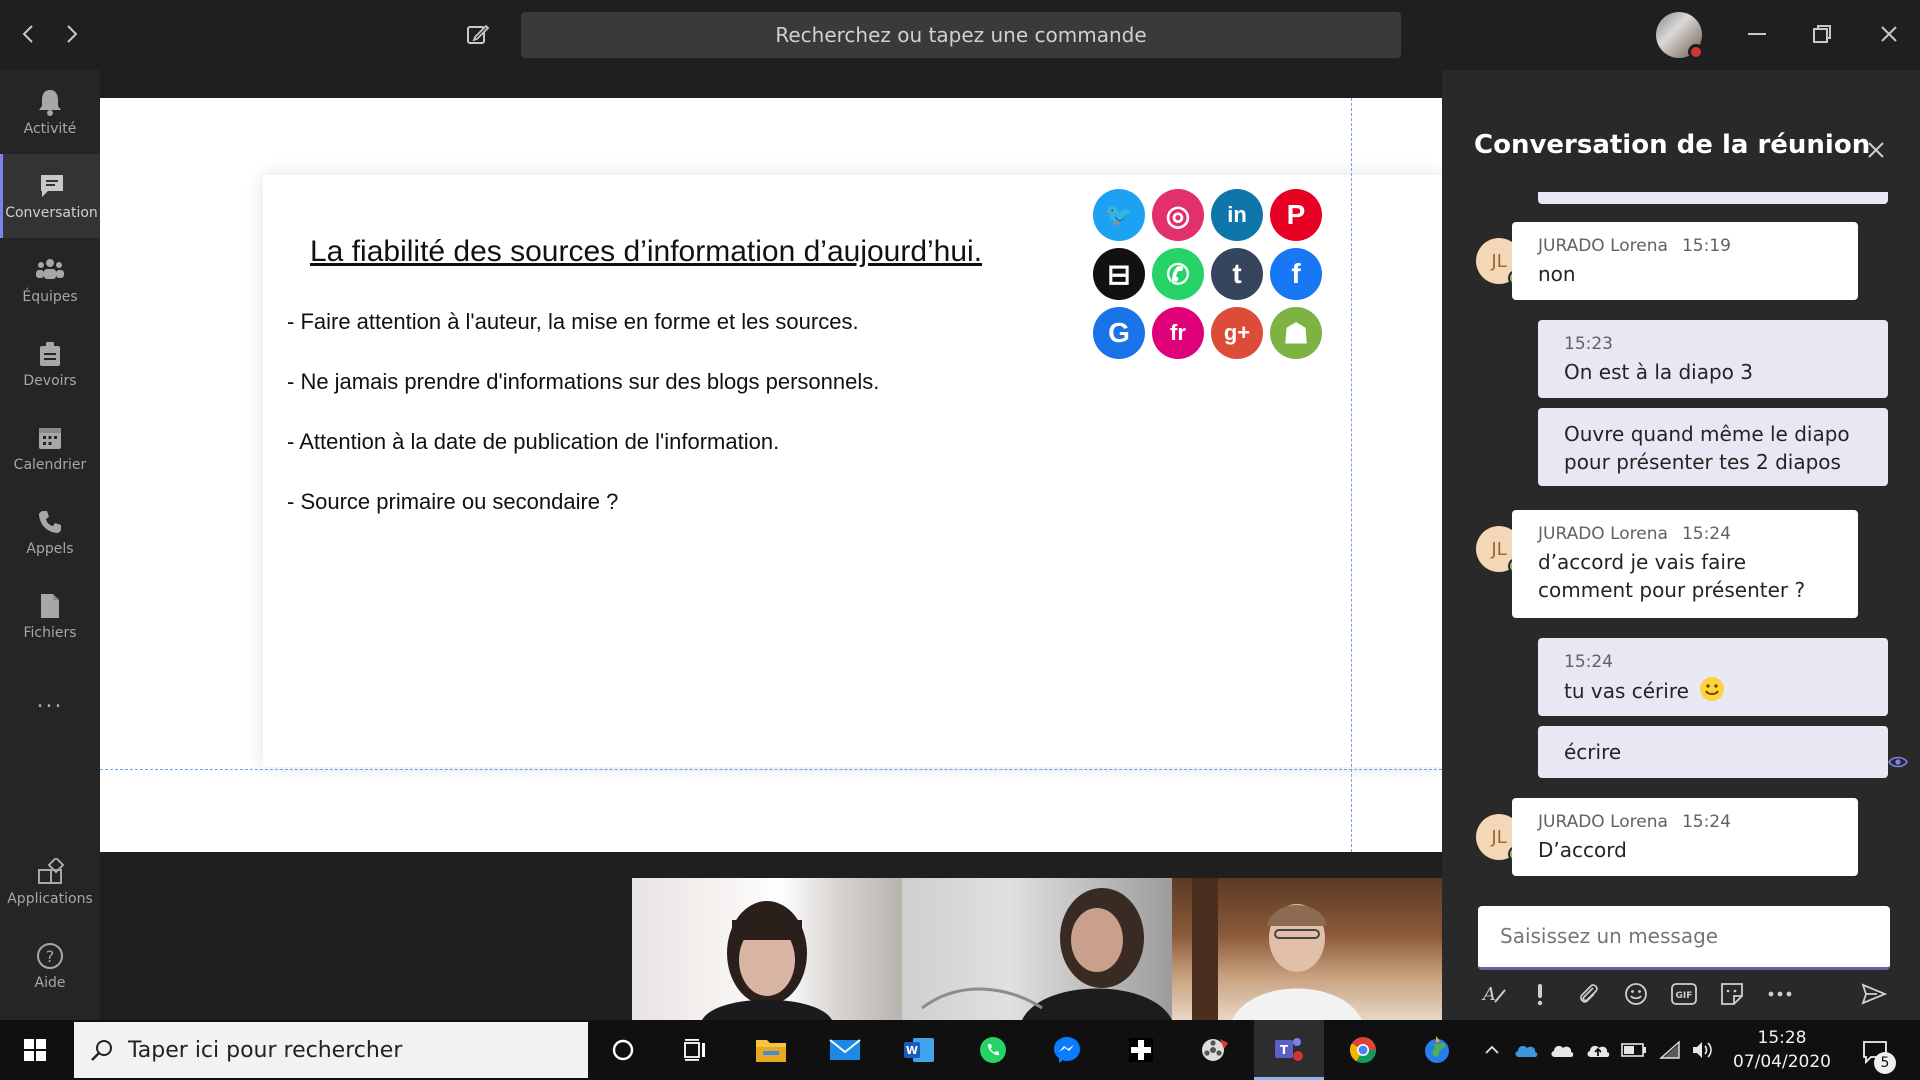 This screenshot has width=1920, height=1080. What do you see at coordinates (72, 34) in the screenshot?
I see `forward-icon` at bounding box center [72, 34].